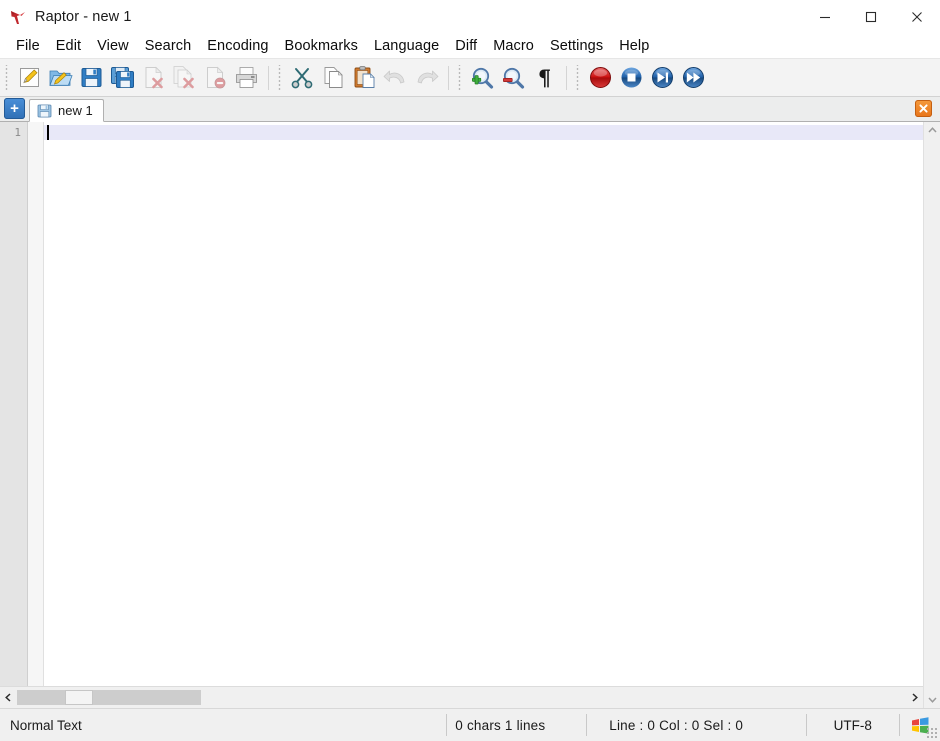  I want to click on close-file-button, so click(153, 77).